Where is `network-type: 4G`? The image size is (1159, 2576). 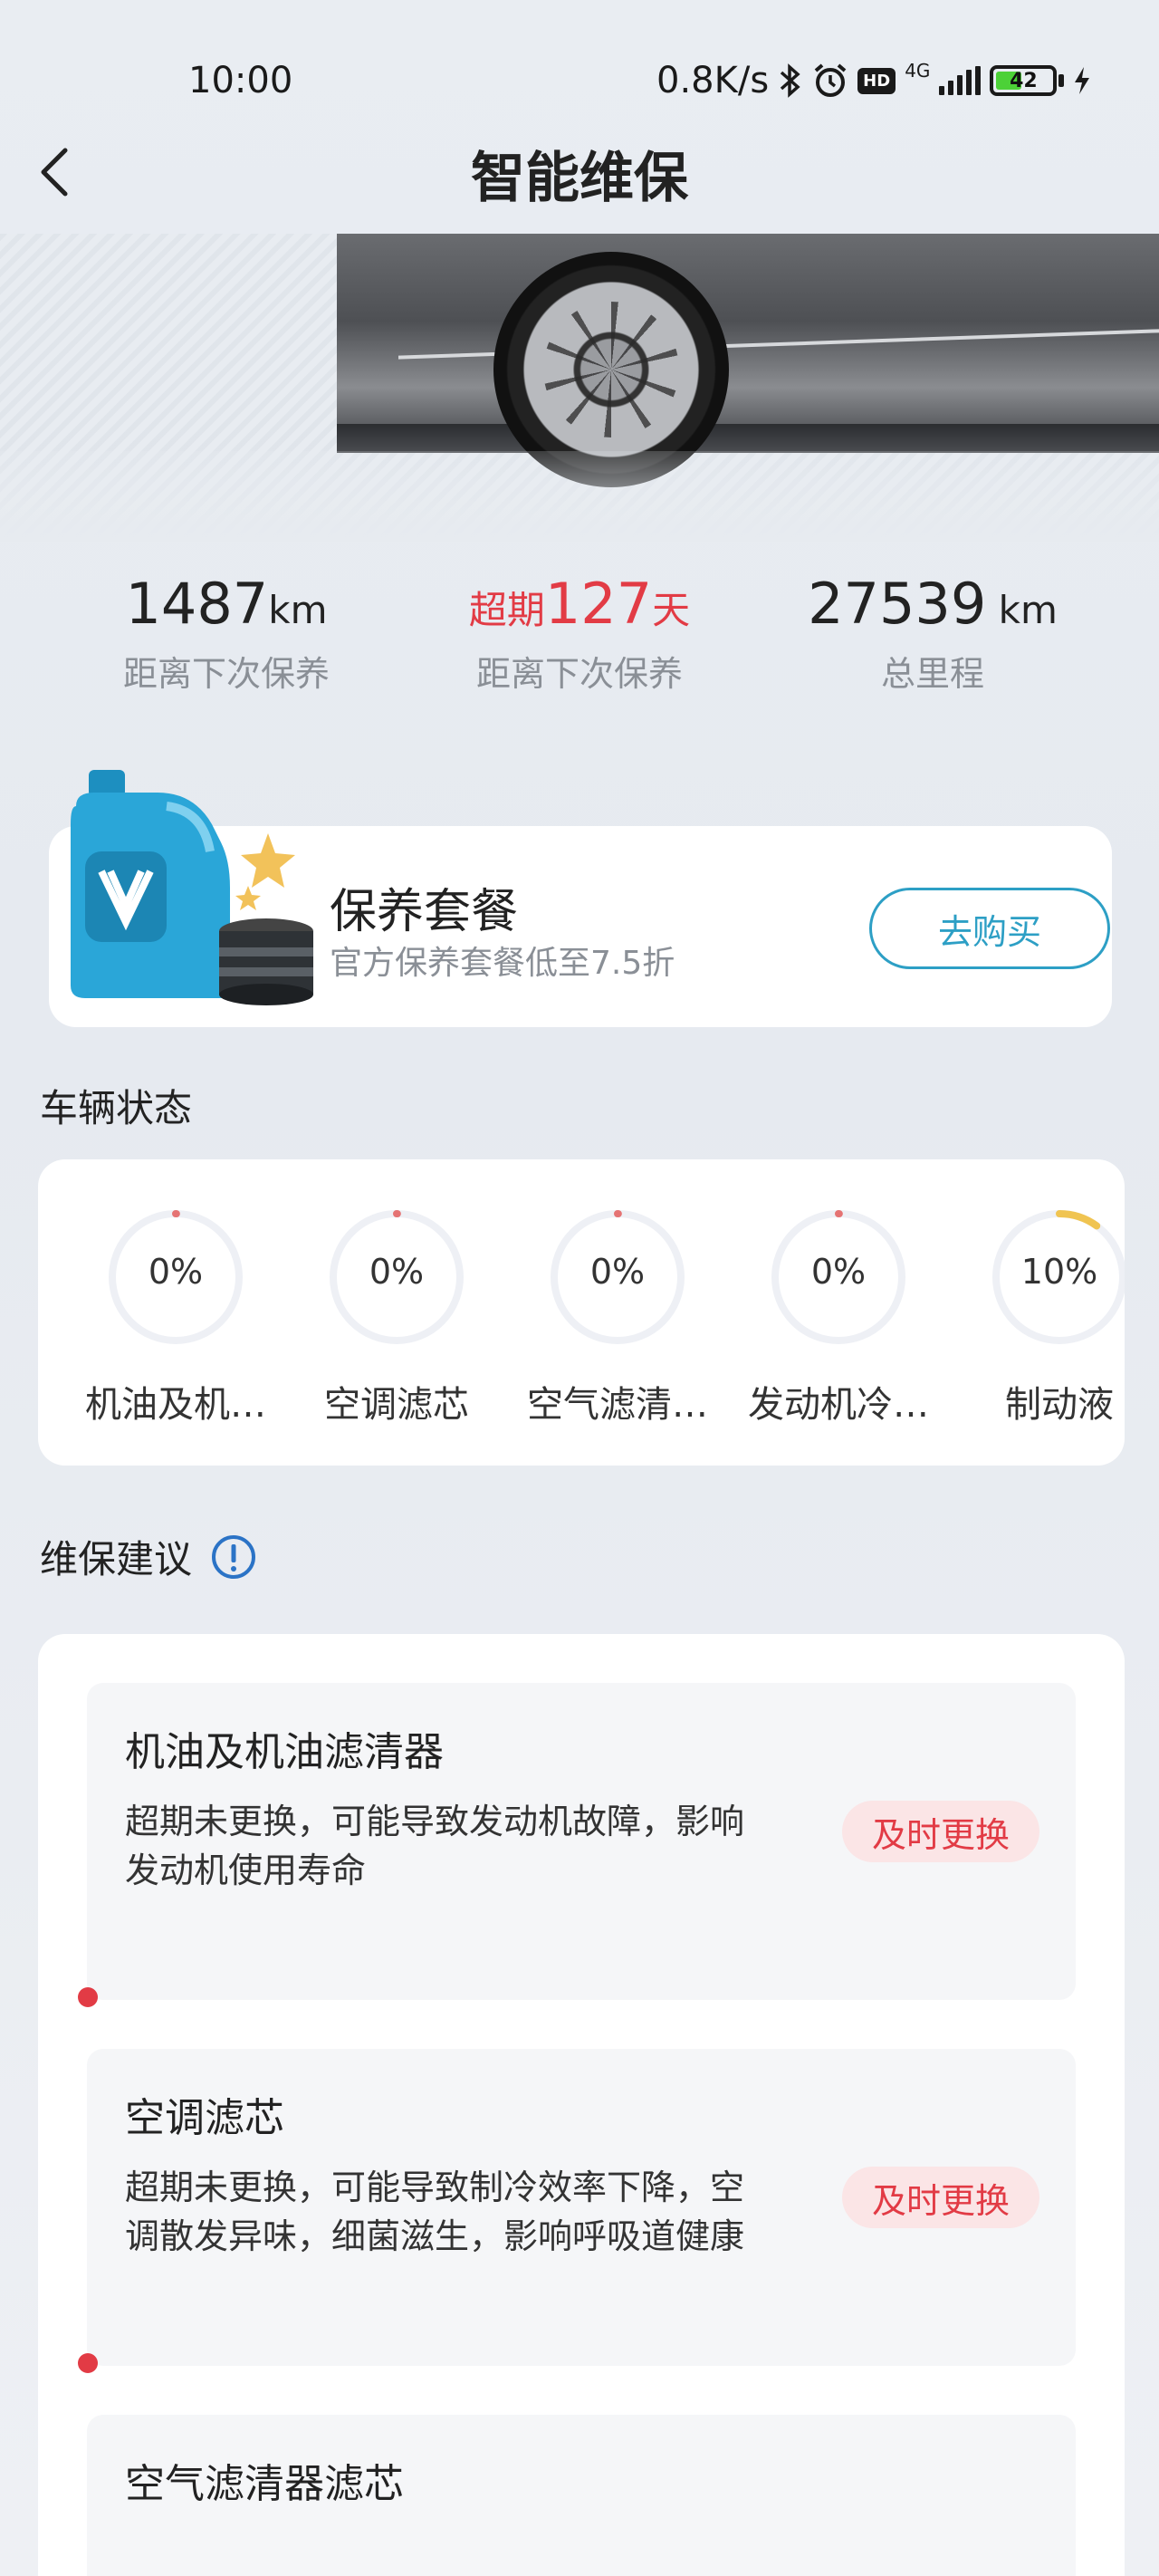 network-type: 4G is located at coordinates (918, 71).